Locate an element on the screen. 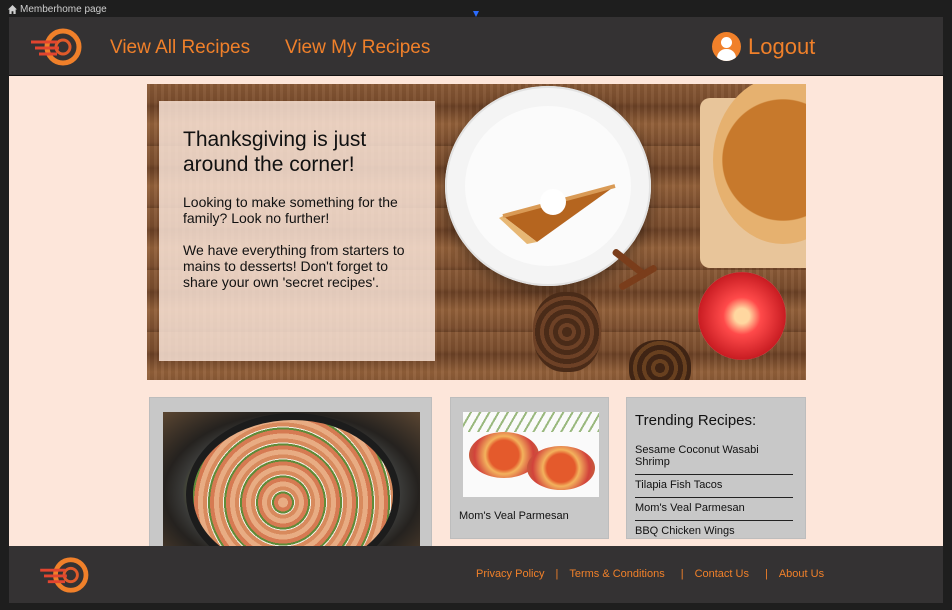 This screenshot has height=610, width=952. nav-view-my-recipes: View My Recipes is located at coordinates (357, 48).